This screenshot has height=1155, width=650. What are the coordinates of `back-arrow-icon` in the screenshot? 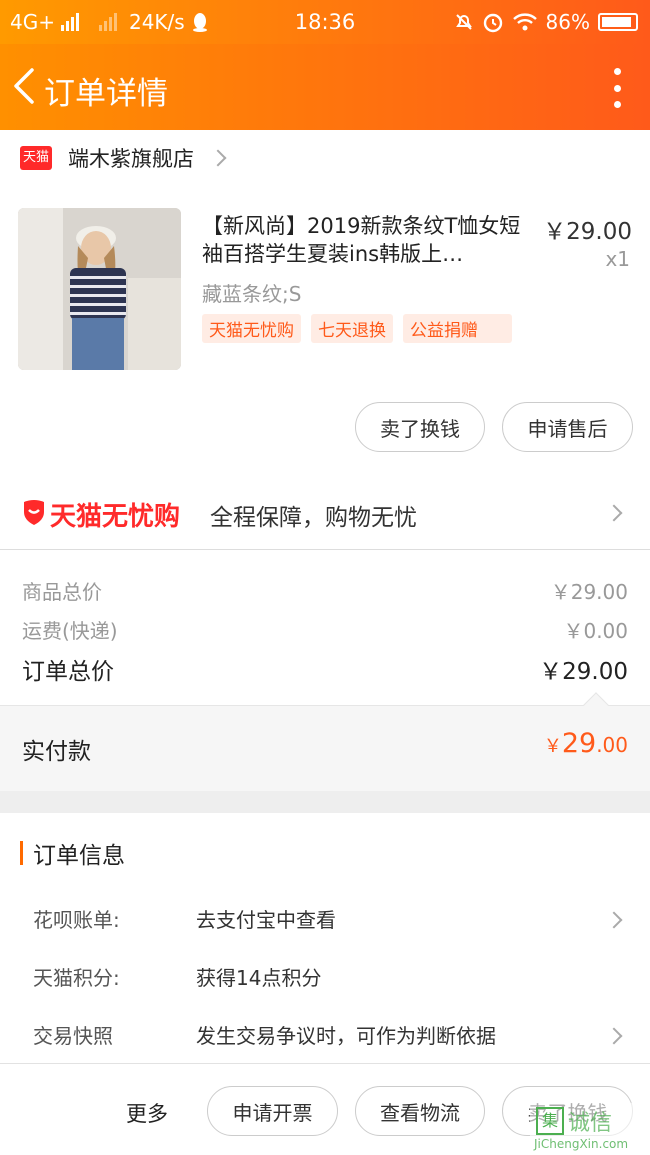 It's located at (28, 86).